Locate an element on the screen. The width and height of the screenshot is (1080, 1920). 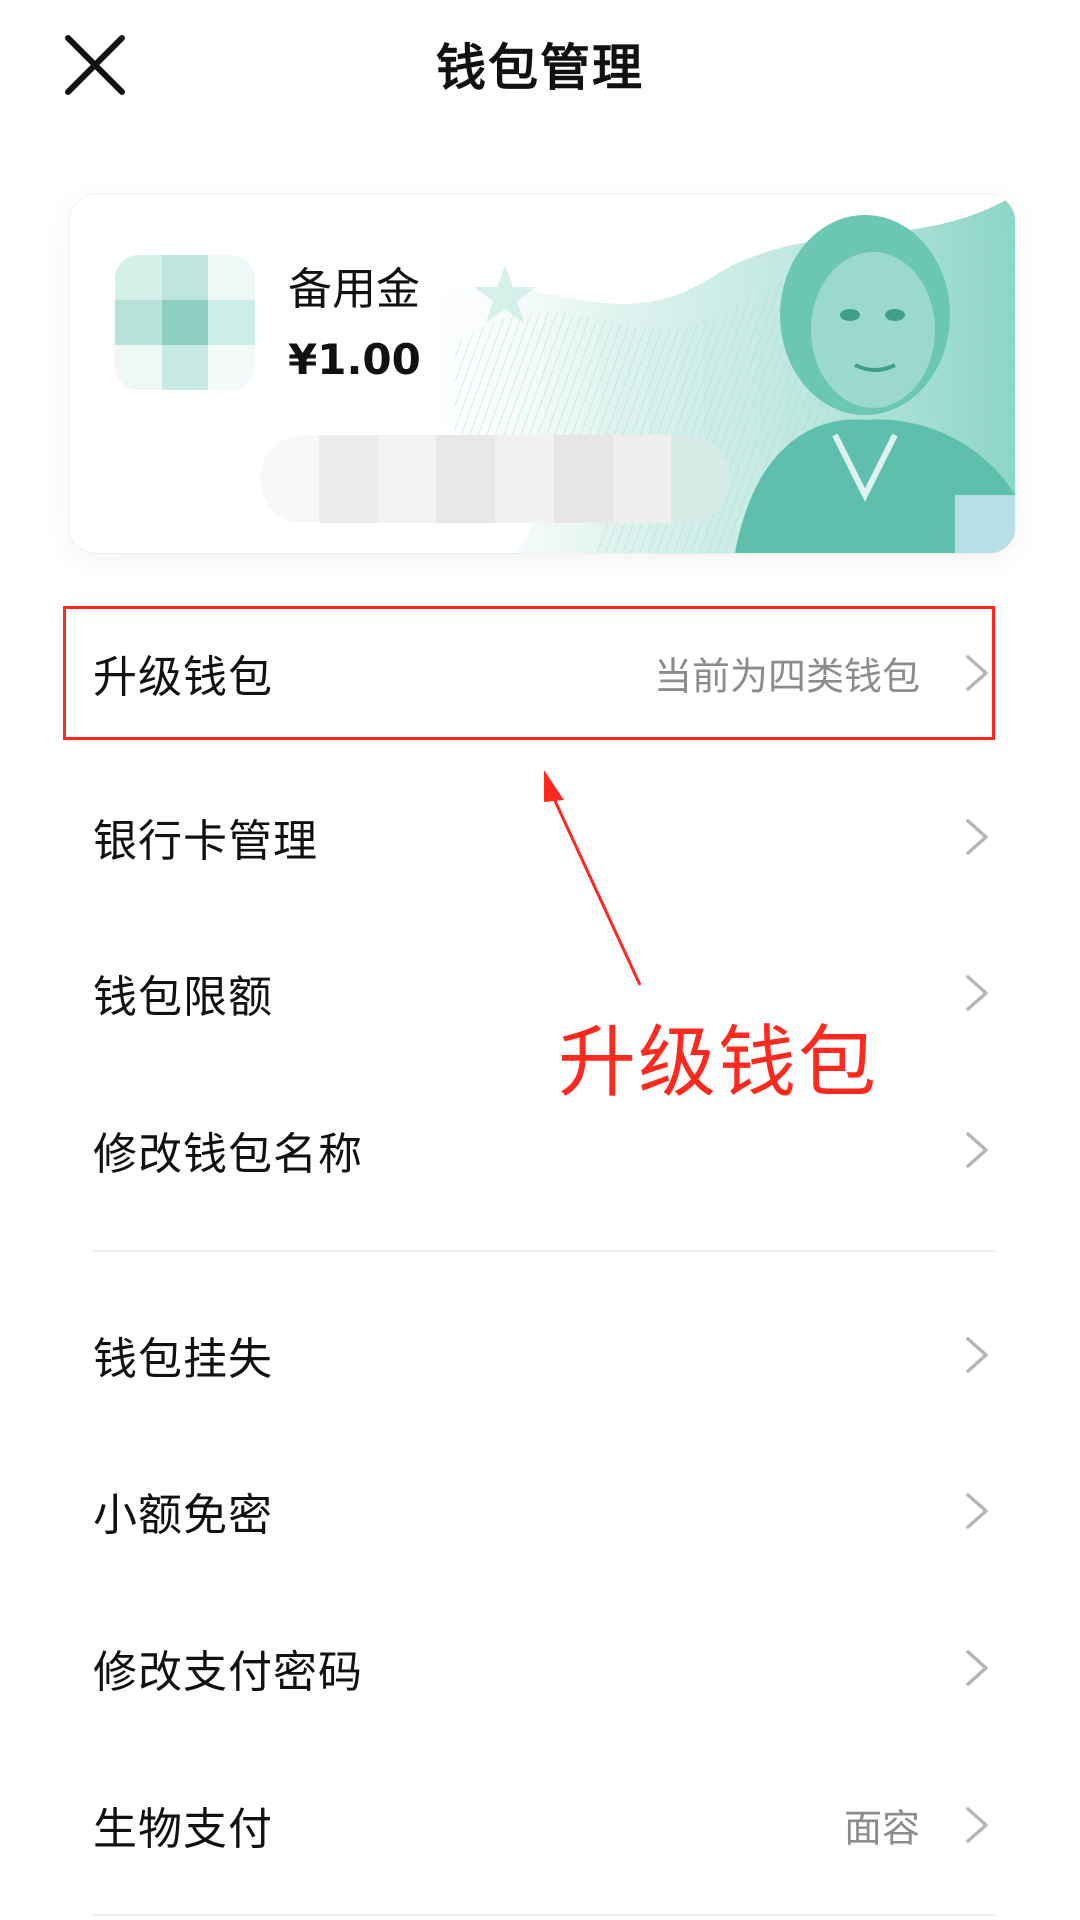
menu-item-label: 银行卡管理 is located at coordinates (205, 841).